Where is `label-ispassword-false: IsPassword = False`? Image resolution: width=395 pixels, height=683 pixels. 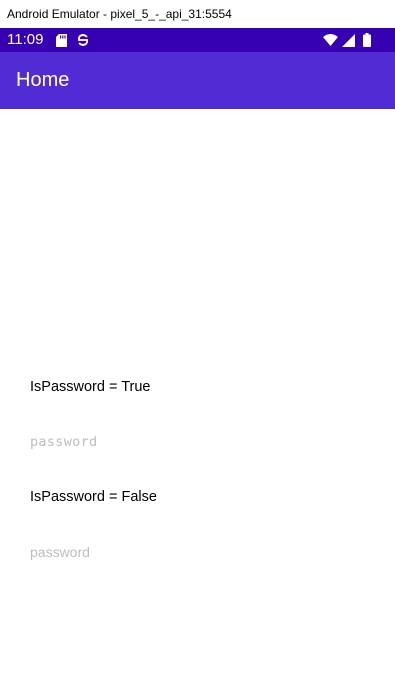
label-ispassword-false: IsPassword = False is located at coordinates (93, 497).